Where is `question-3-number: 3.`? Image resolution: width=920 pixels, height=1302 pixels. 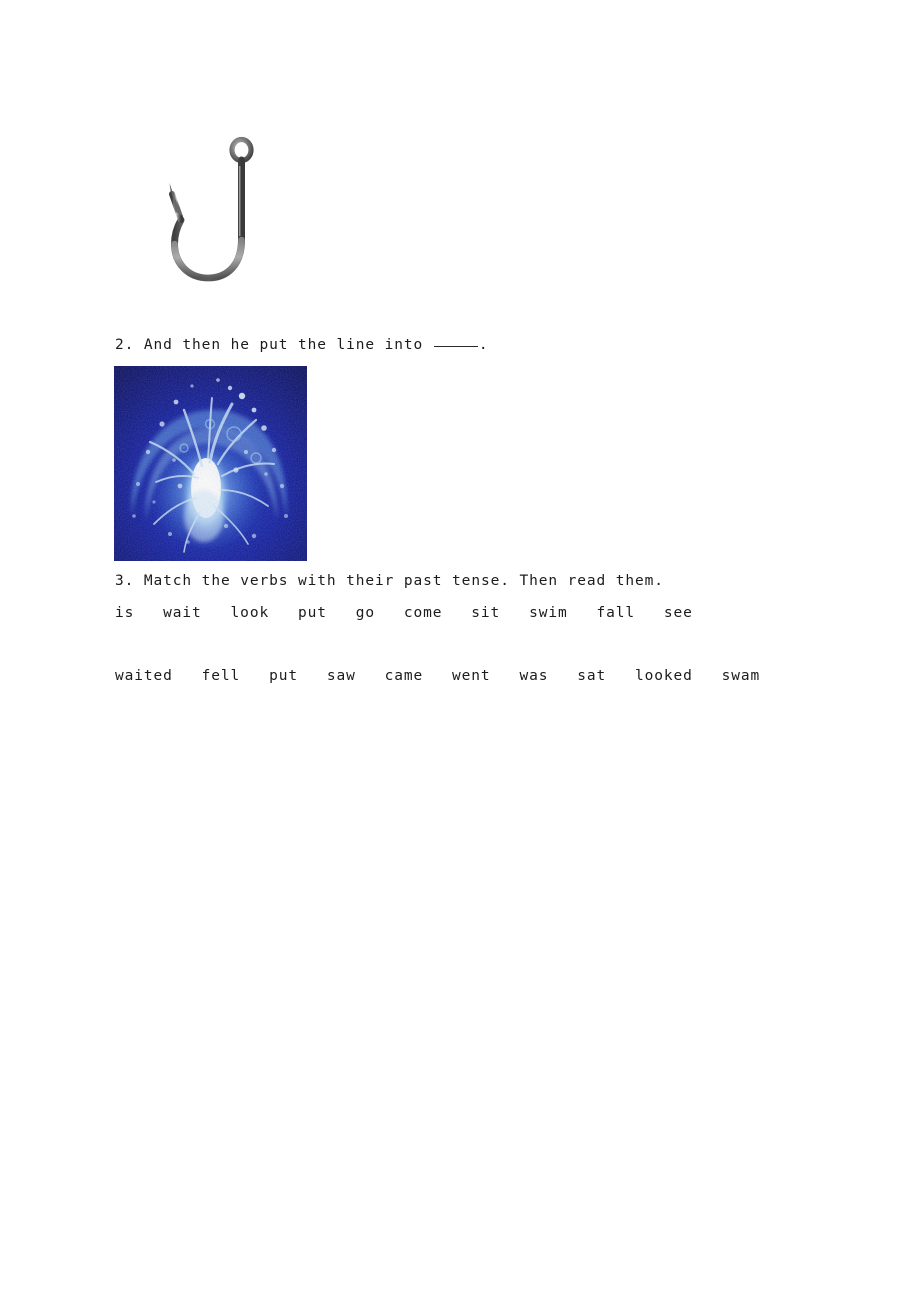
question-3-number: 3. is located at coordinates (125, 581).